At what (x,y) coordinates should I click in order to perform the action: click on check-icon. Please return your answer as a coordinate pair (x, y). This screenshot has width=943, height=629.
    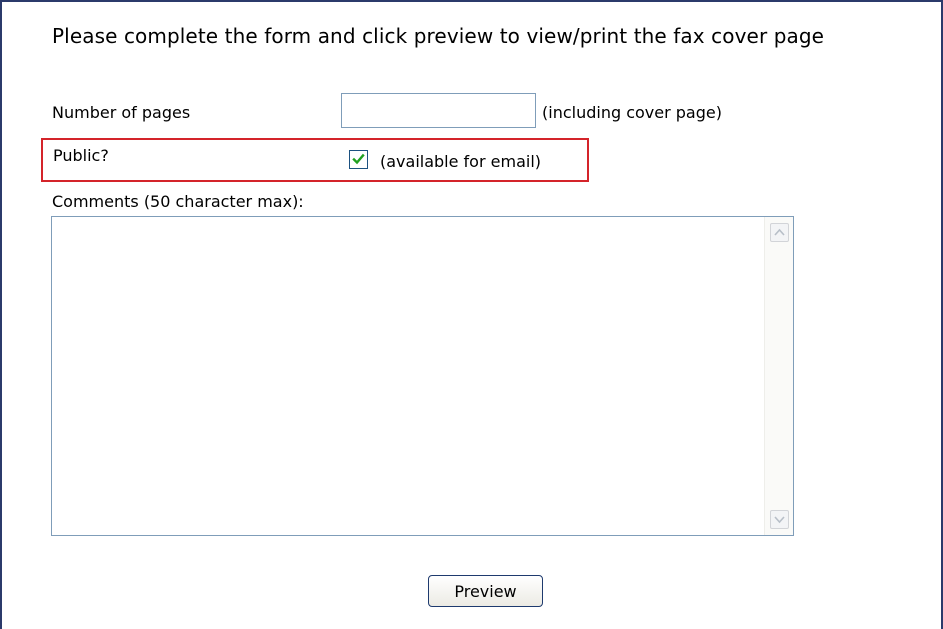
    Looking at the image, I should click on (358, 159).